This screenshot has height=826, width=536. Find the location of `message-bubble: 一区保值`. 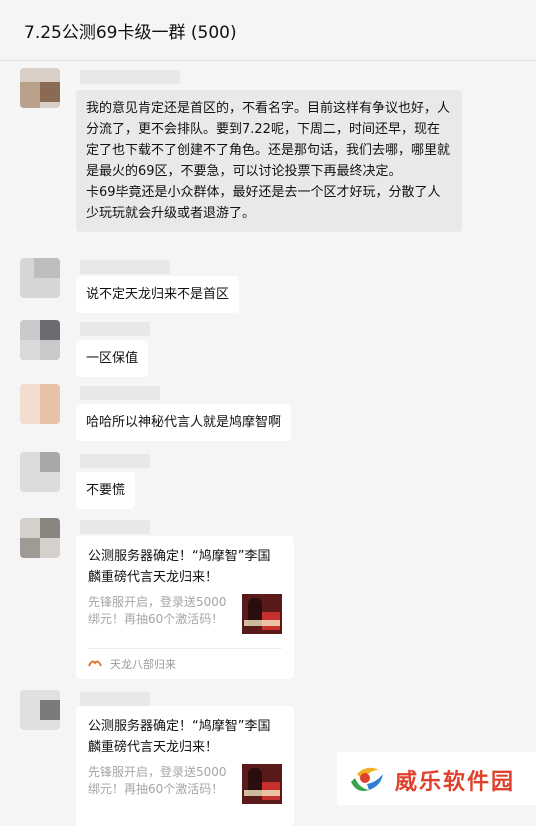

message-bubble: 一区保值 is located at coordinates (112, 358).